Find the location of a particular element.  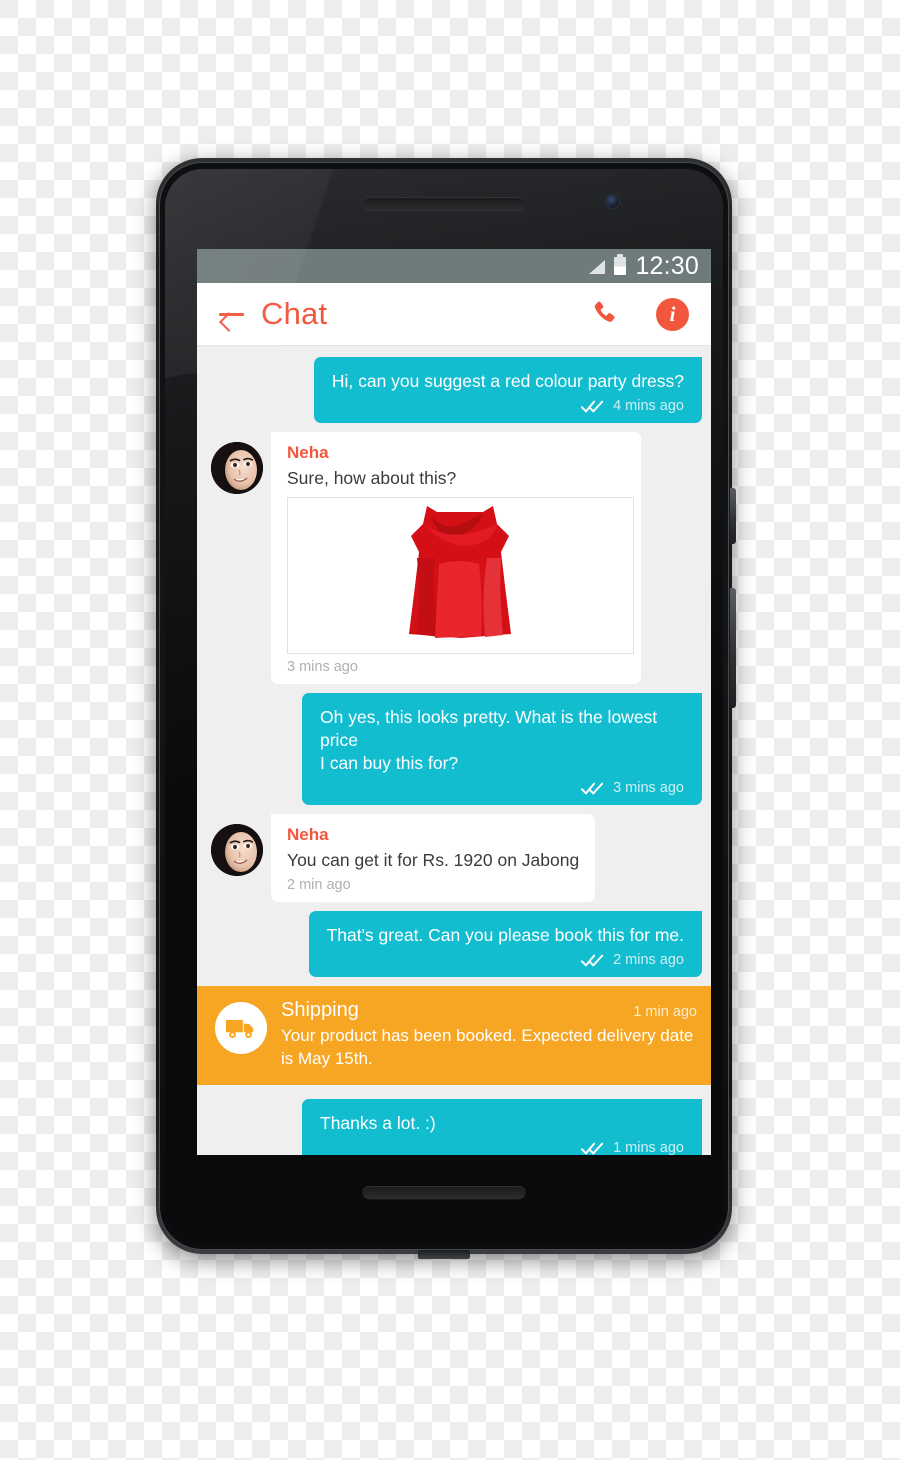

status-bar-clock: 12:30 is located at coordinates (667, 265).